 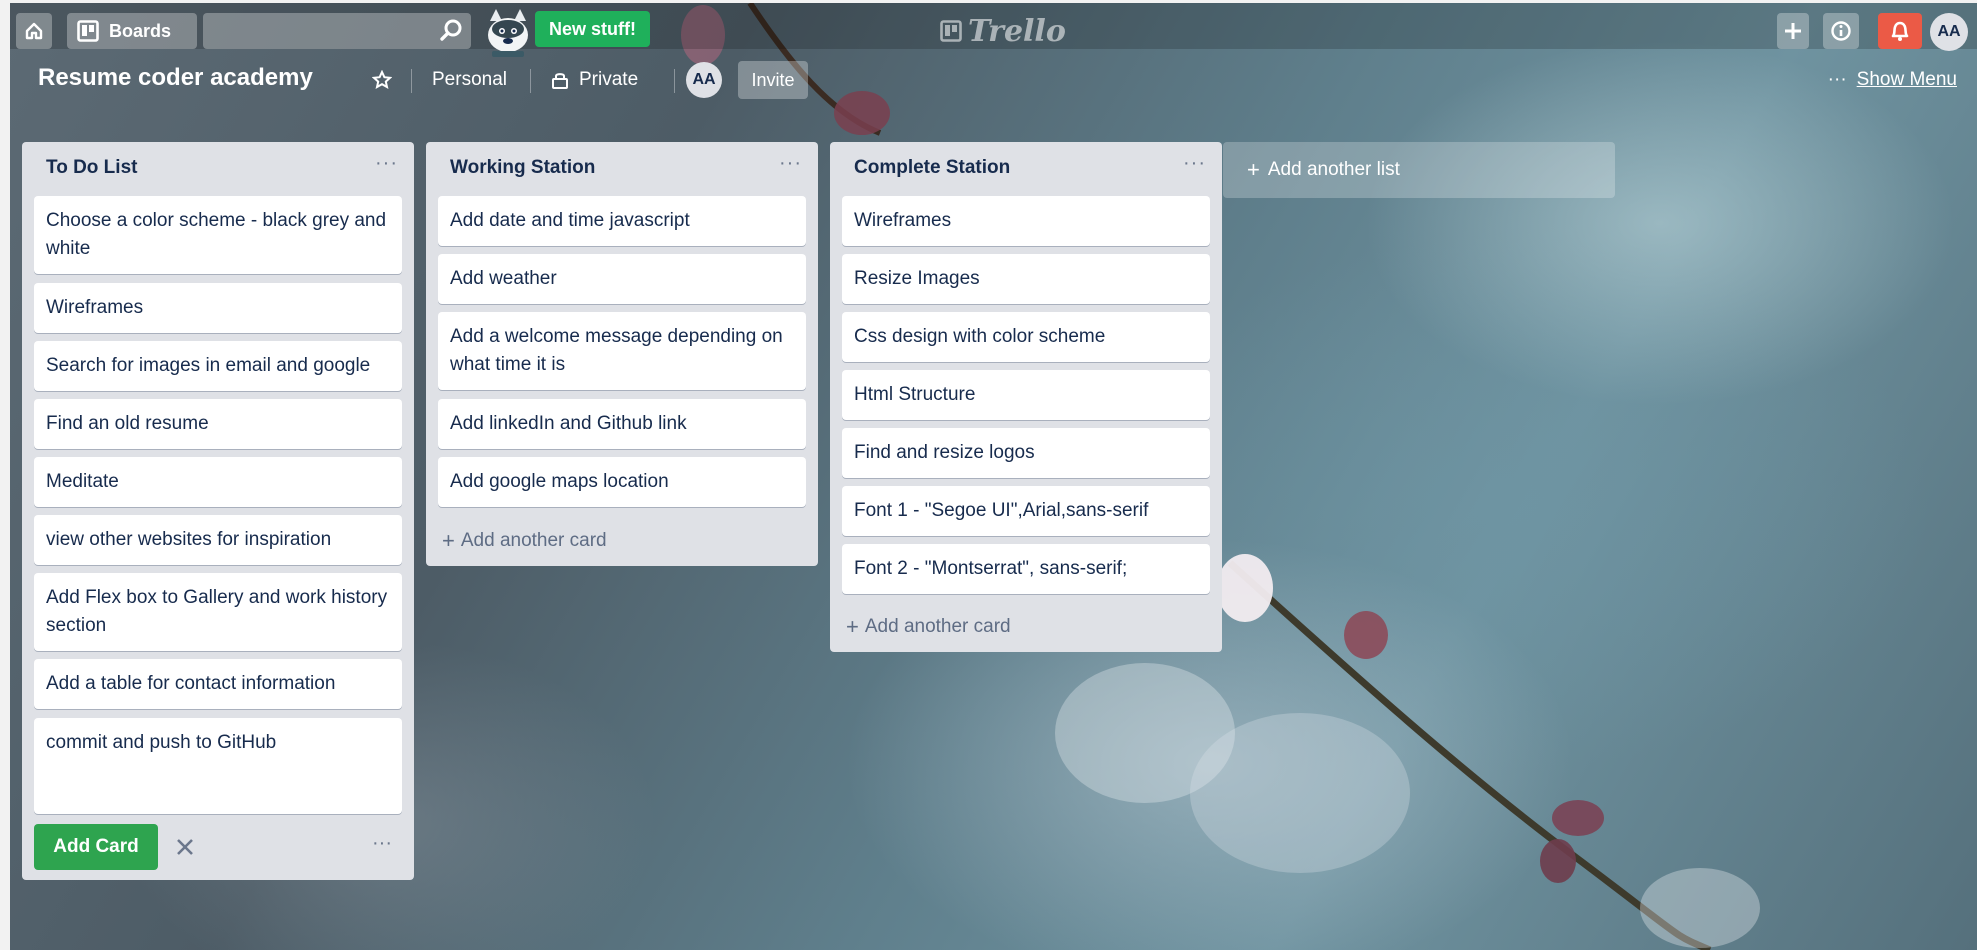 I want to click on star-board-button, so click(x=382, y=80).